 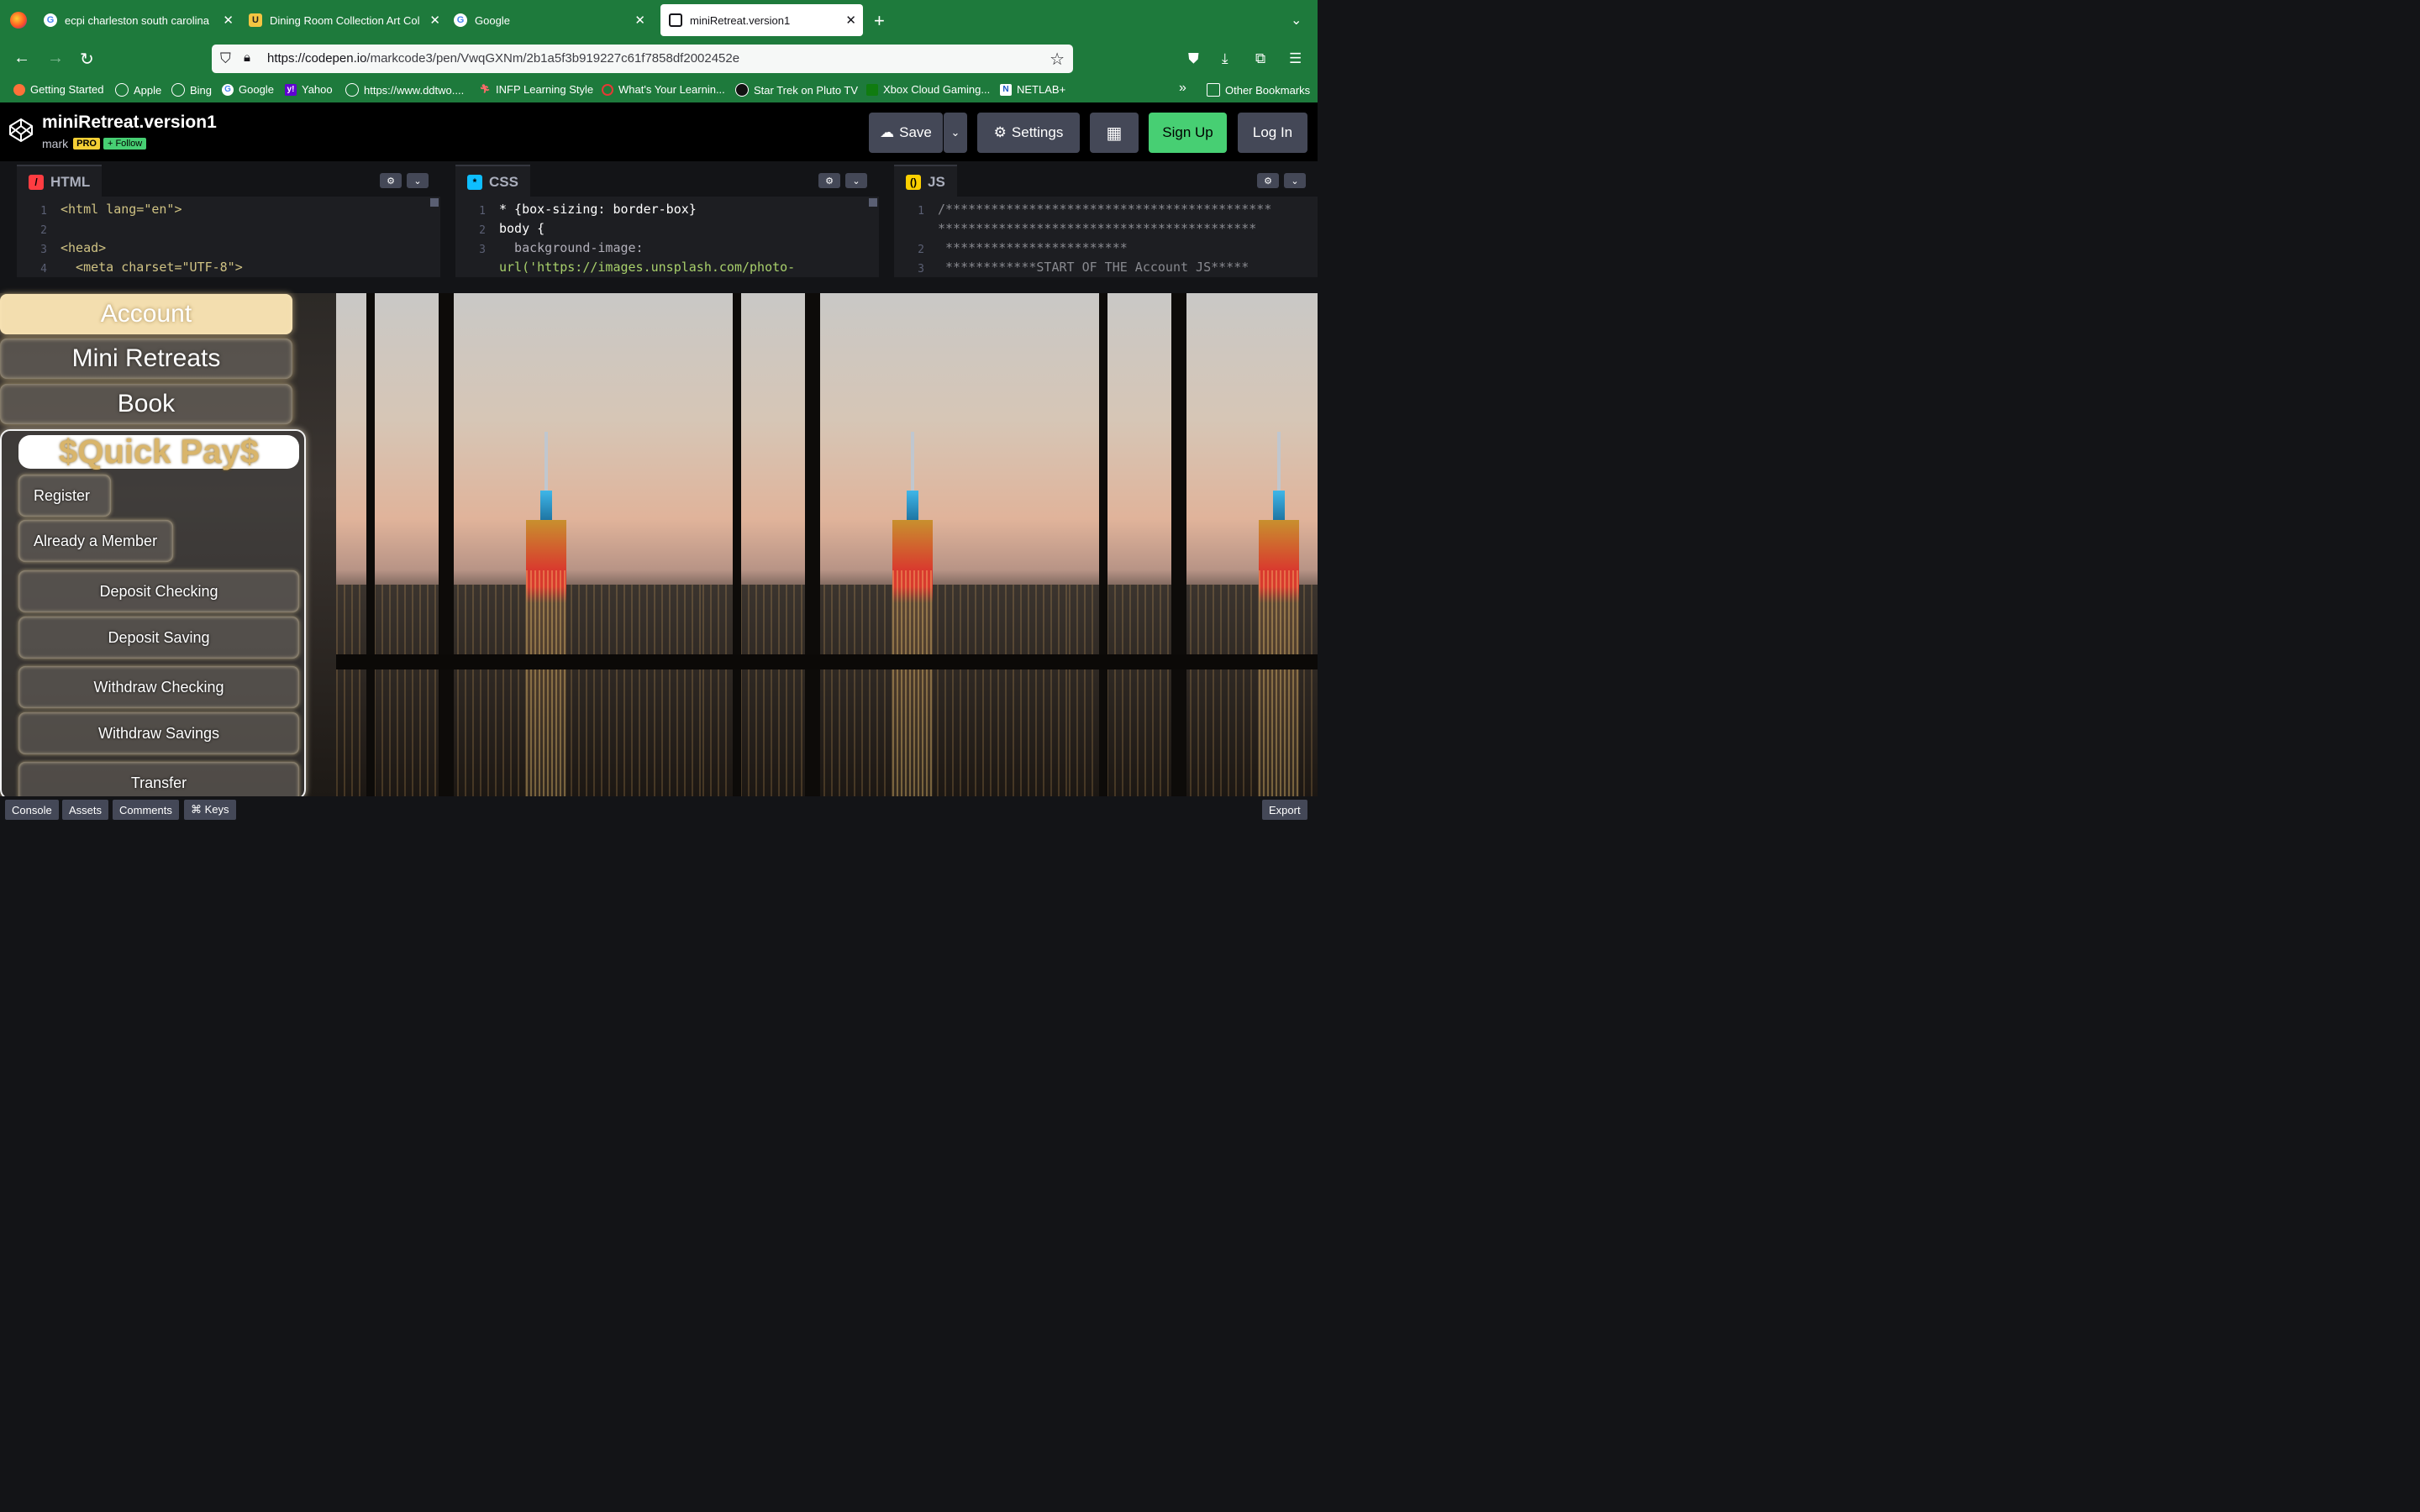 I want to click on lock-icon: 🔒︎, so click(x=247, y=57).